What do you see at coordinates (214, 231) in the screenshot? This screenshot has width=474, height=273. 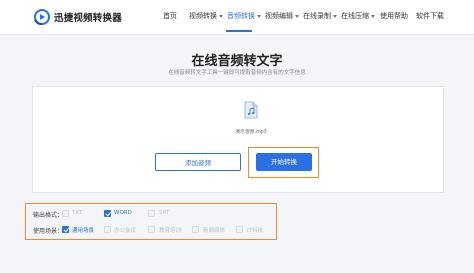 I see `scene-news-label: 新闻媒体` at bounding box center [214, 231].